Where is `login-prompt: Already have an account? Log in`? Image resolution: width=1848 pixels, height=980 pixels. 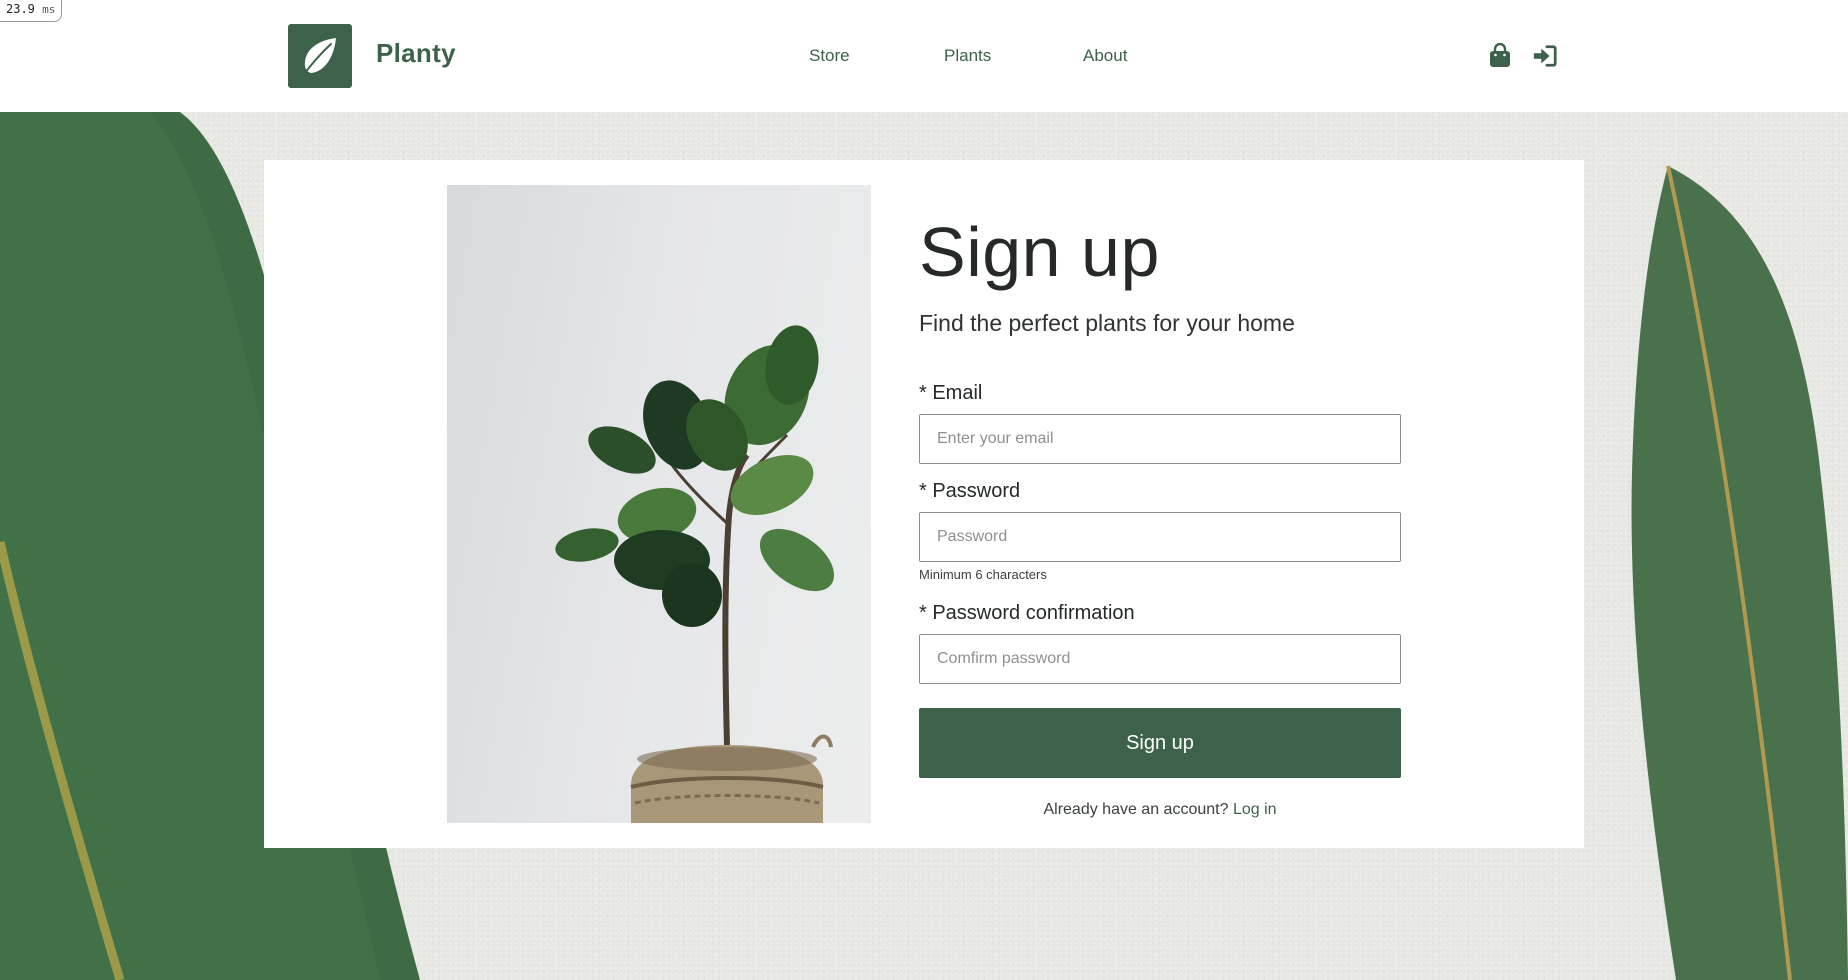 login-prompt: Already have an account? Log in is located at coordinates (1160, 810).